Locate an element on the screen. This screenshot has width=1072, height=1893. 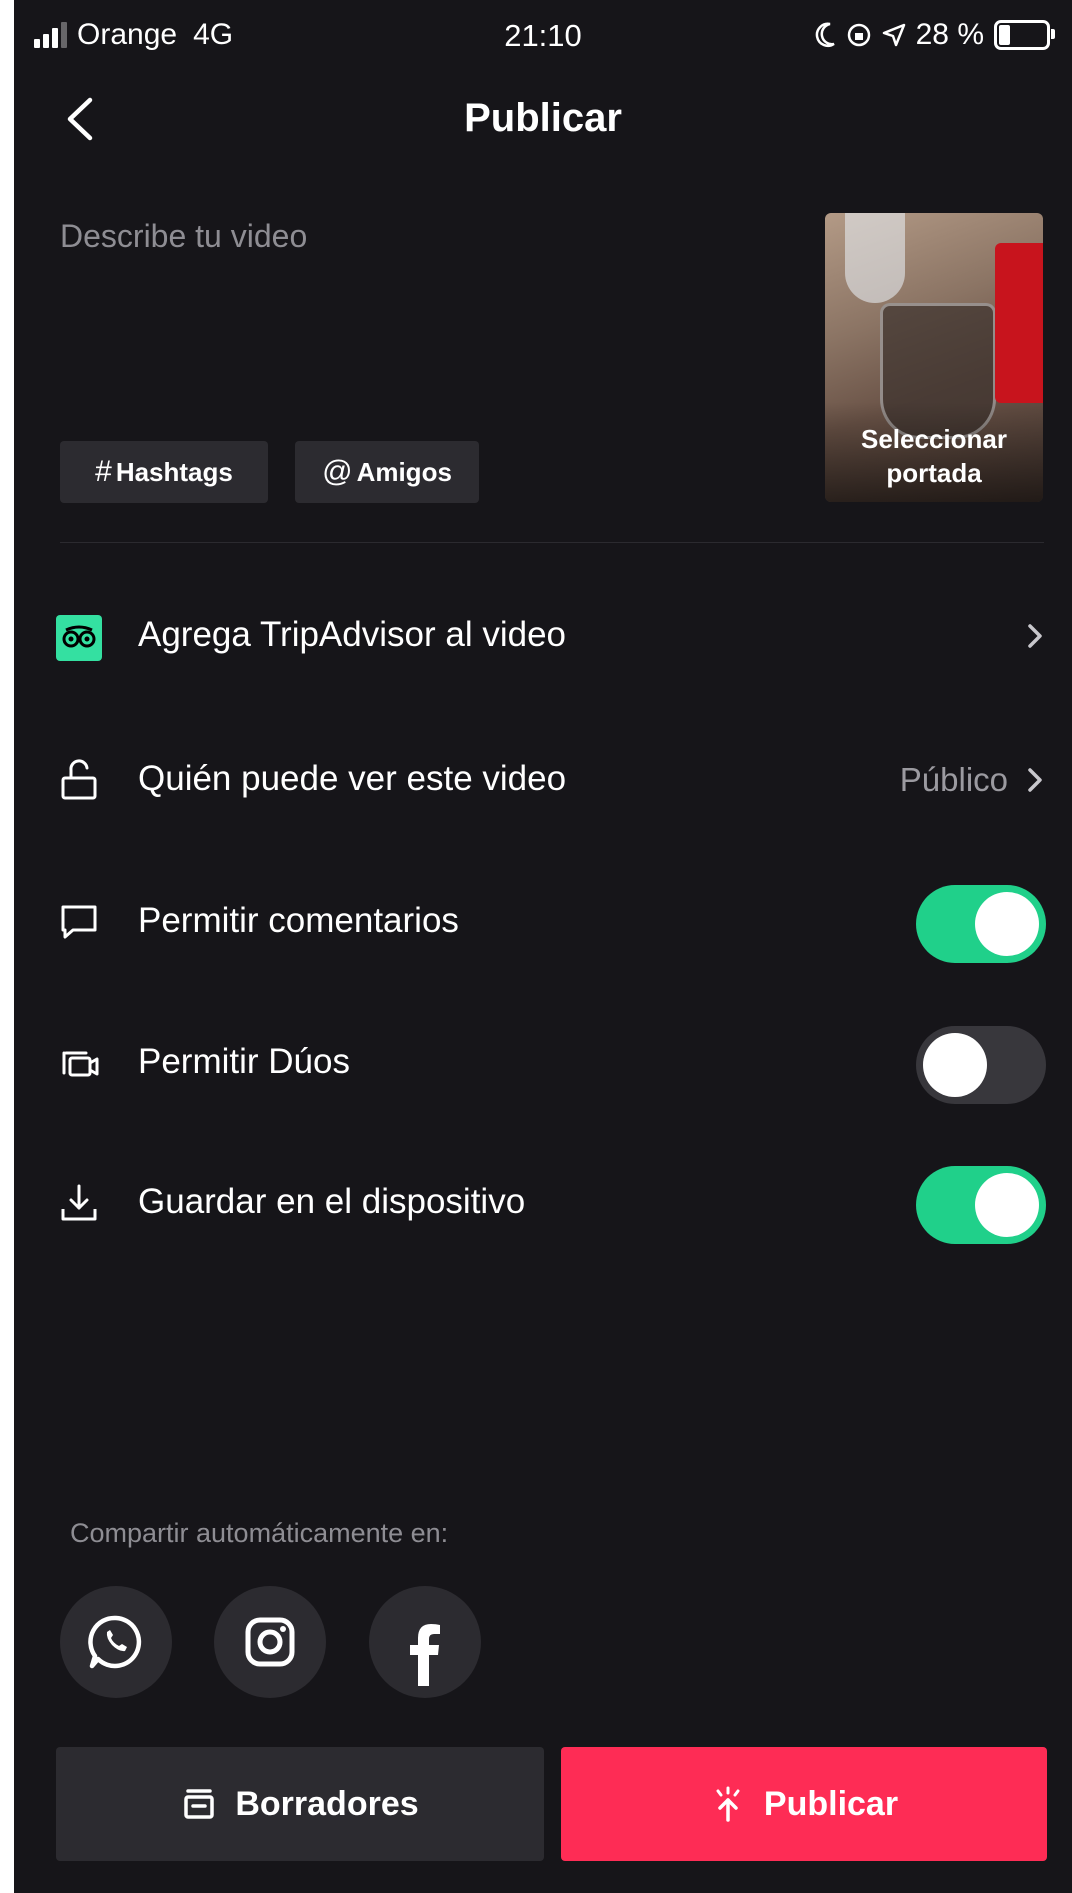
location-icon is located at coordinates (893, 35).